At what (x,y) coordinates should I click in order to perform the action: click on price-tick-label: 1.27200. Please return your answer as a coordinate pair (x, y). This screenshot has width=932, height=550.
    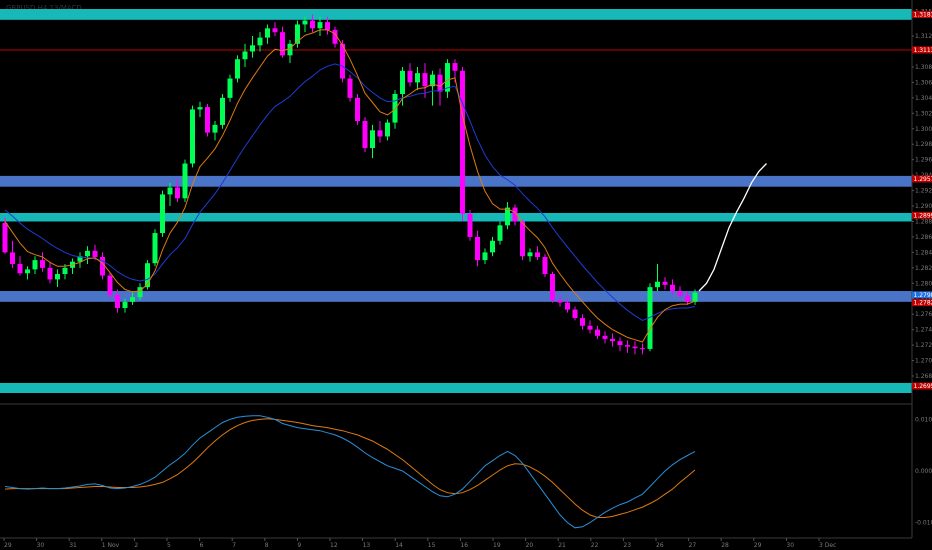
    Looking at the image, I should click on (923, 345).